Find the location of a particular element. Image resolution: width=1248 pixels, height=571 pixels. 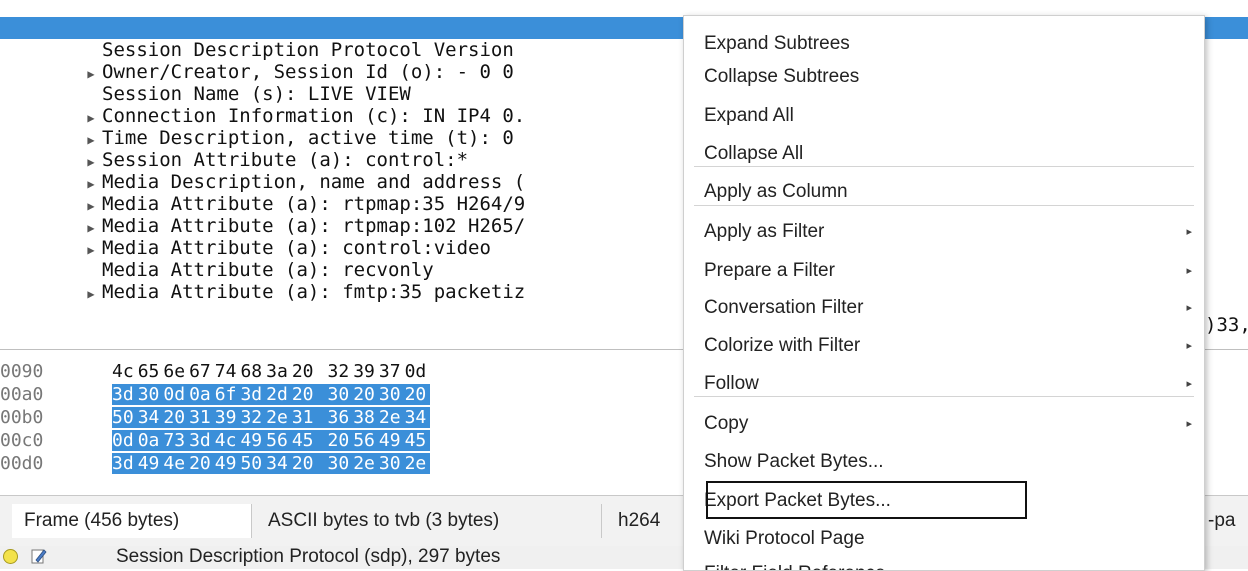

menu-item-apply-as-filter: Apply as Filter ▸ is located at coordinates (944, 232).